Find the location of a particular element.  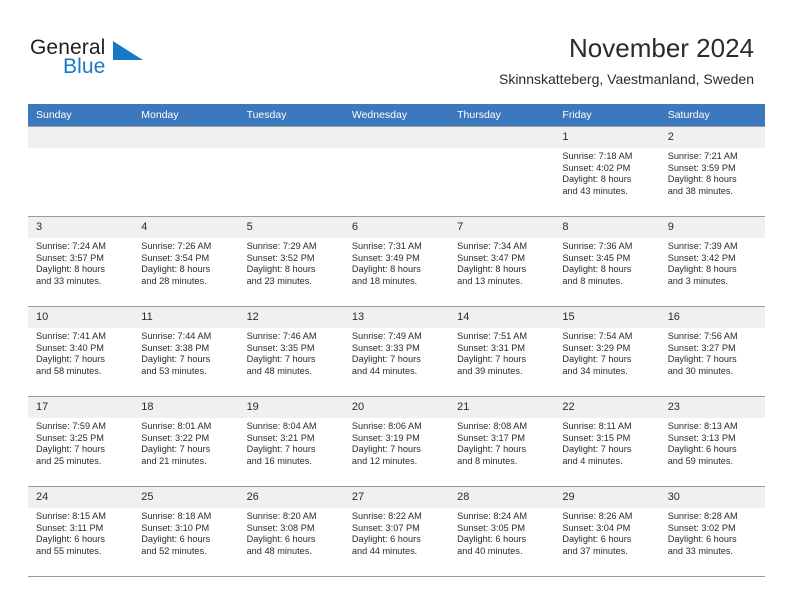

day-number: 17 is located at coordinates (81, 407).